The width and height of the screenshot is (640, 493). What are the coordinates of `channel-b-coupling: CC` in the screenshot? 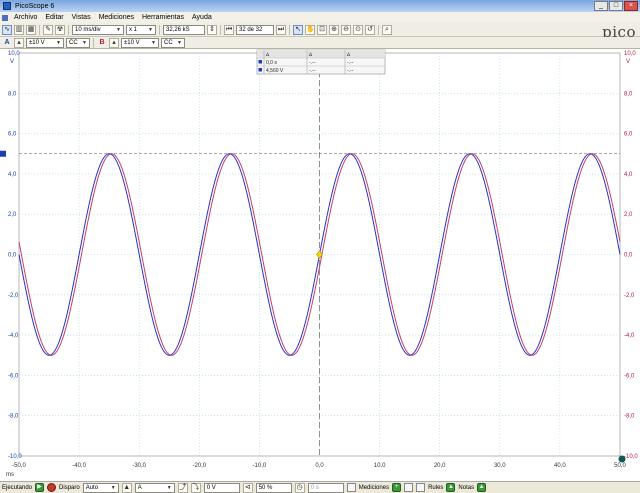 It's located at (168, 42).